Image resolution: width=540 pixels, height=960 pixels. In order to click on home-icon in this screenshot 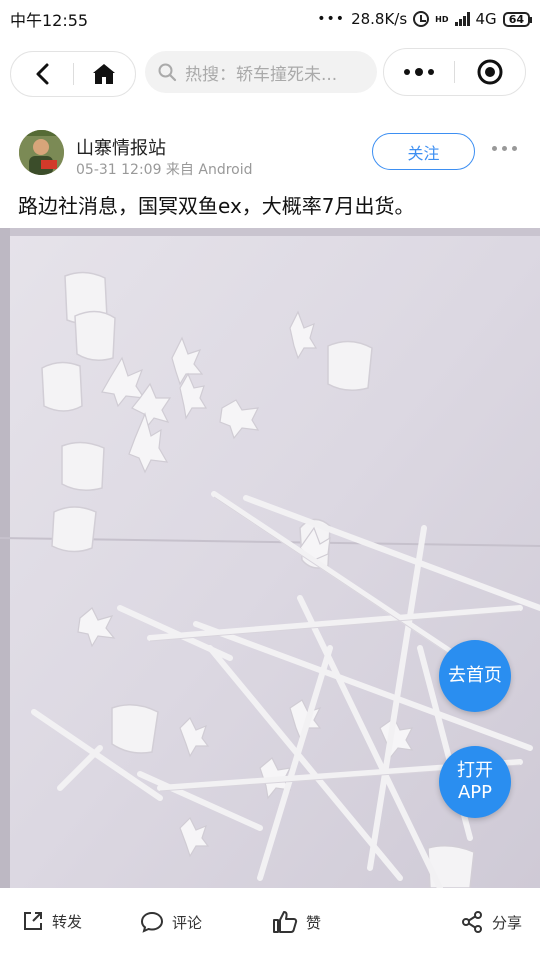, I will do `click(104, 74)`.